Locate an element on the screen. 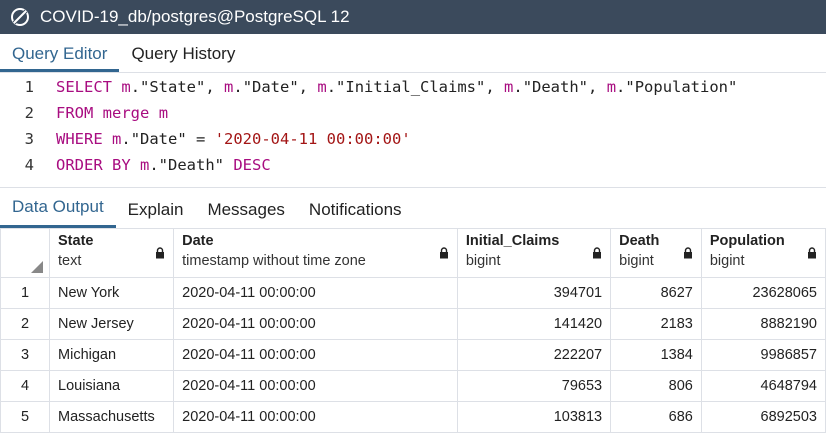  cell-population: 6892503 is located at coordinates (763, 417).